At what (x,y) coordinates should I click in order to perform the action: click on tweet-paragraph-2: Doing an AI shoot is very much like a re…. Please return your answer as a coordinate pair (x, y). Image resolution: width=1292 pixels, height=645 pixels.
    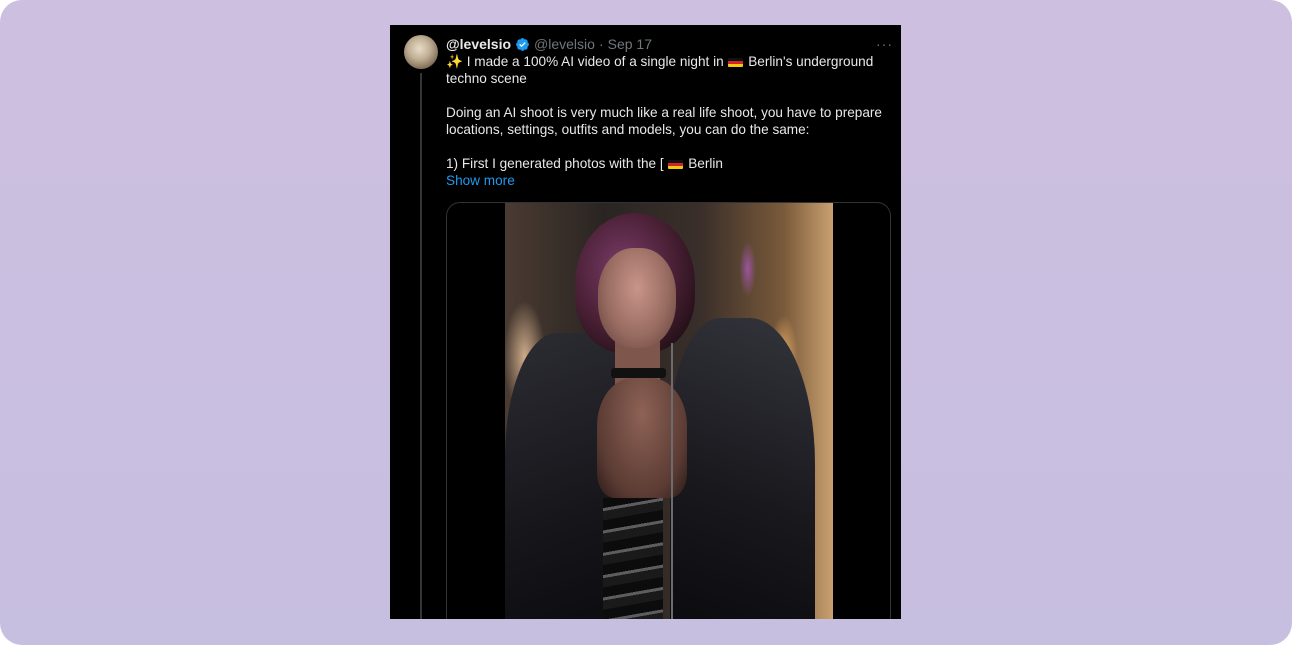
    Looking at the image, I should click on (664, 121).